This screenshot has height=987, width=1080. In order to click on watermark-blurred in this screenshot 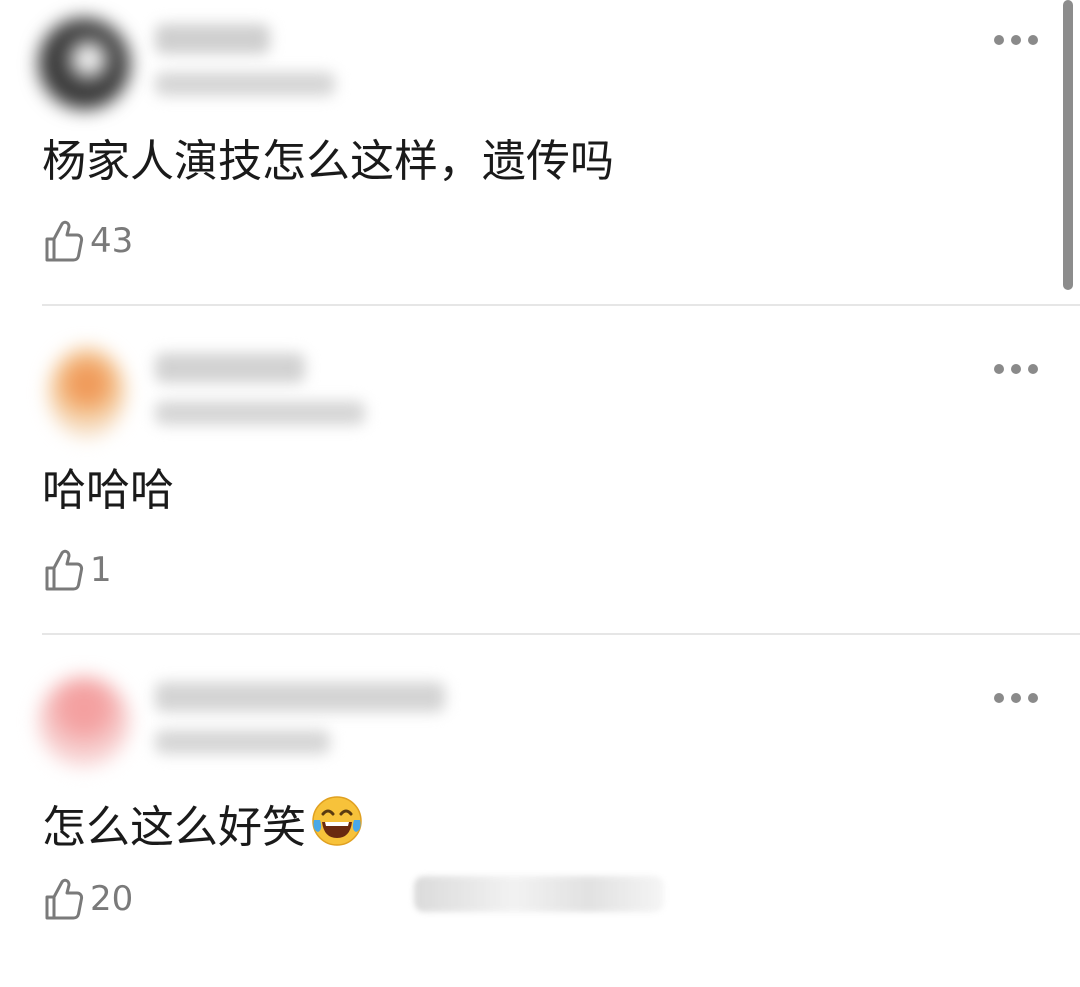, I will do `click(539, 894)`.